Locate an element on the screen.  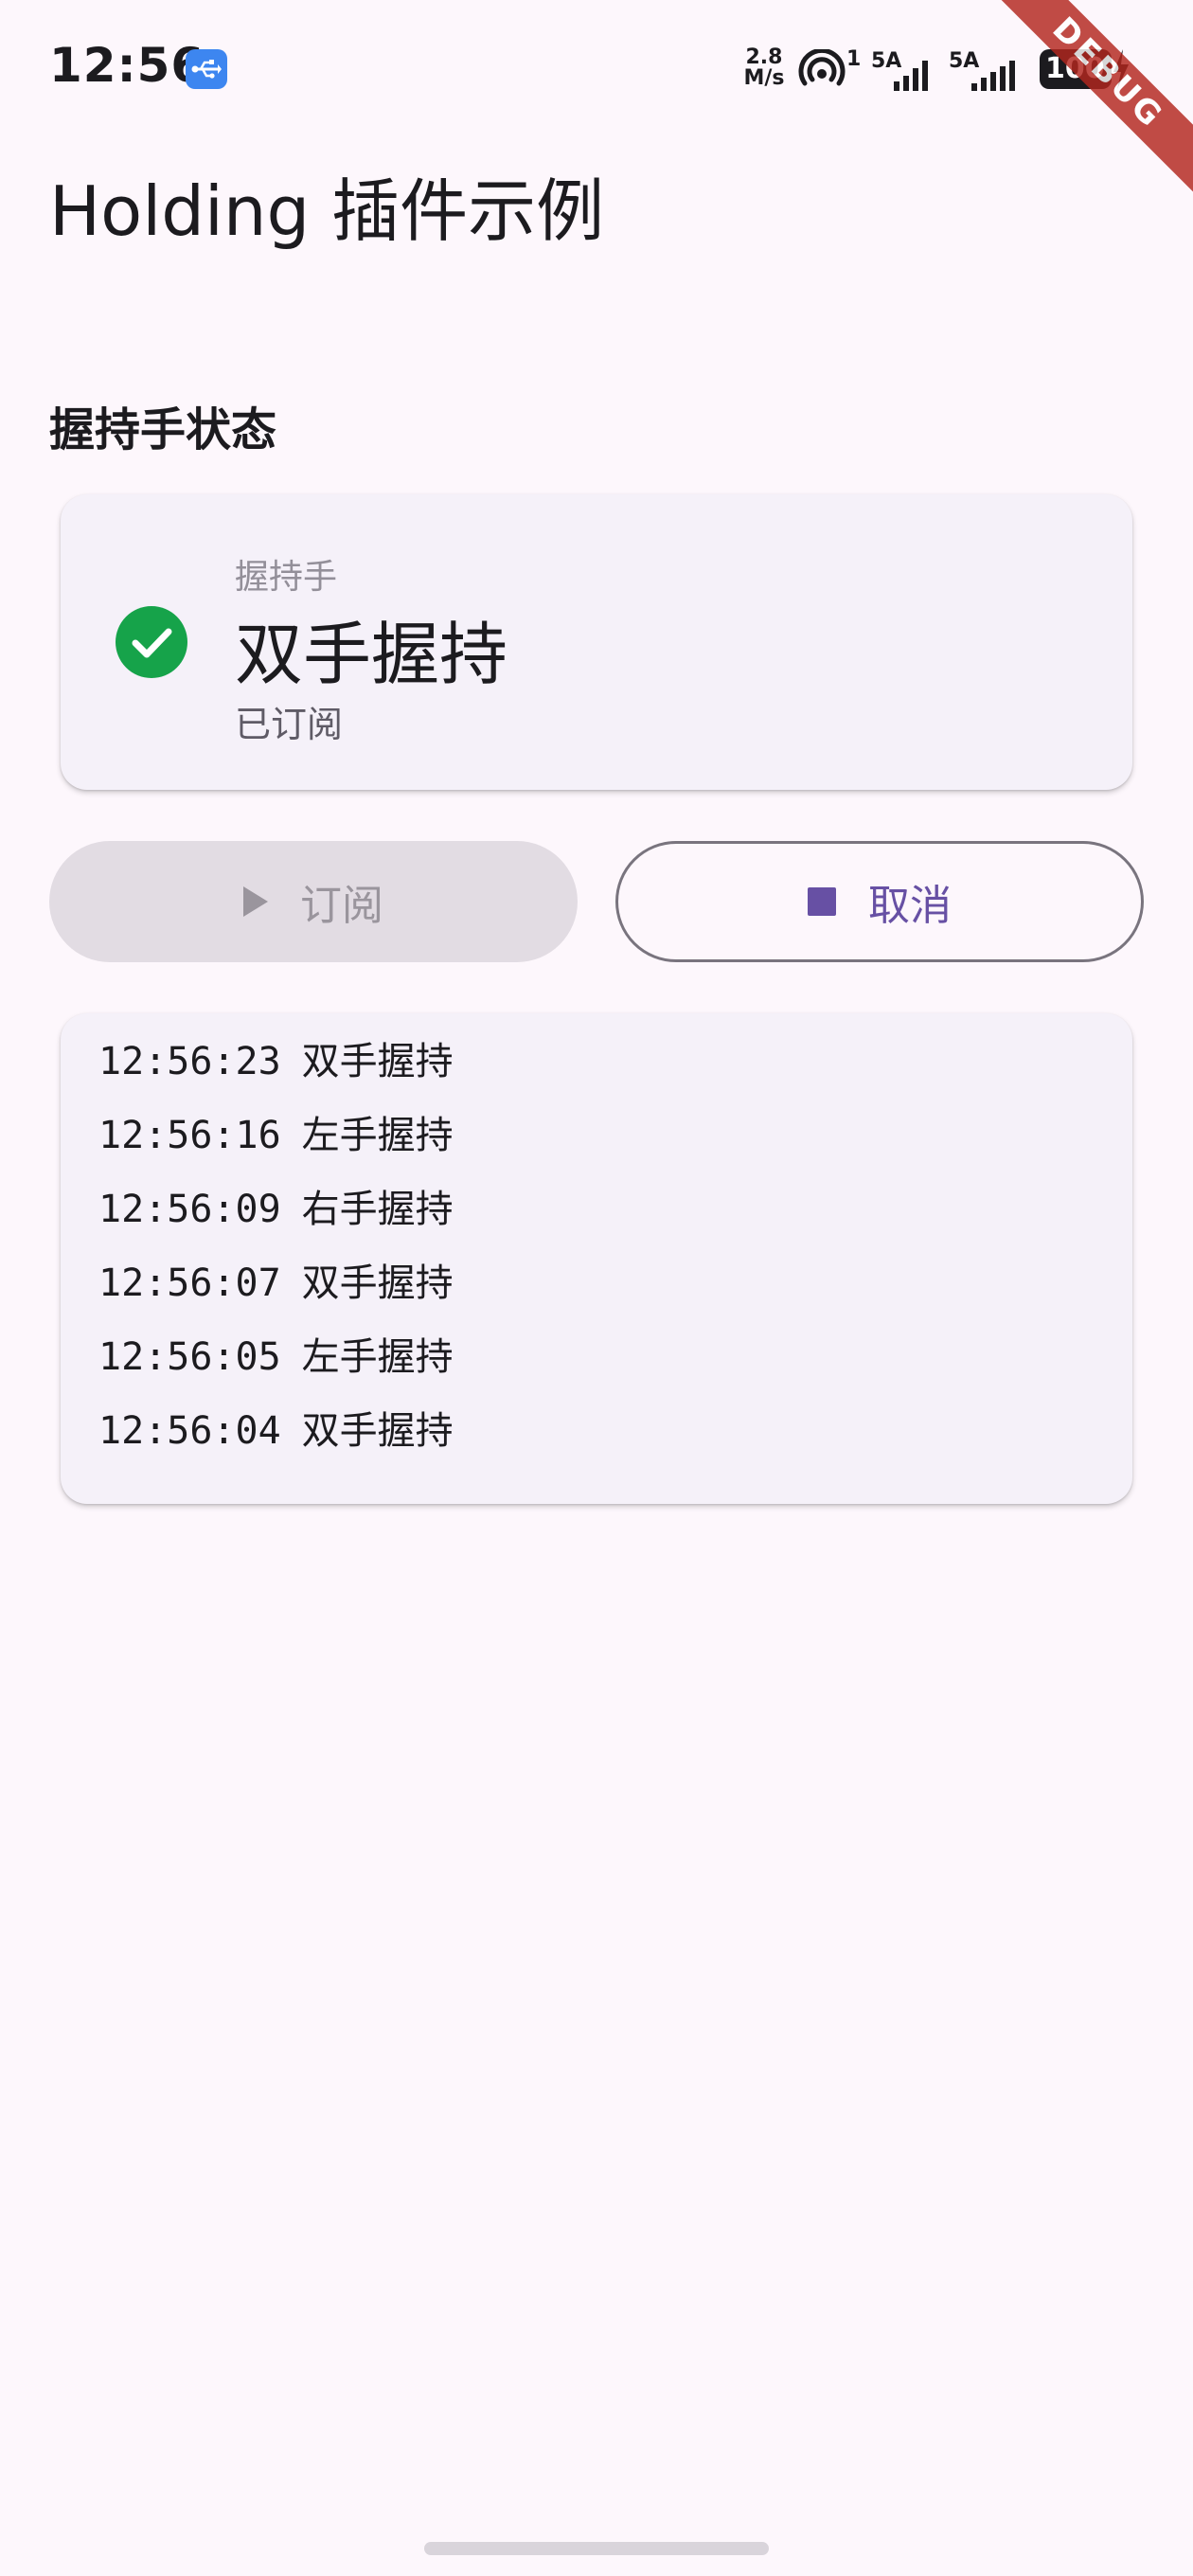
log-item: 12:56:04 双手握持 is located at coordinates (276, 1431).